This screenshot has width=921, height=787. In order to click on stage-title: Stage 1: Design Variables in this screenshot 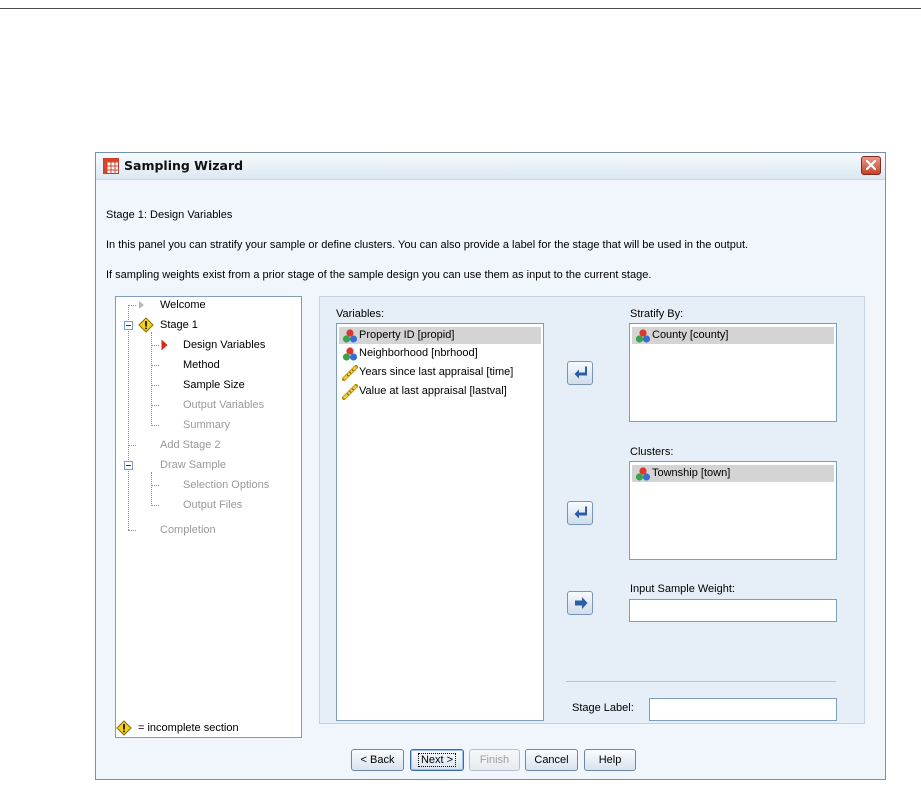, I will do `click(169, 215)`.